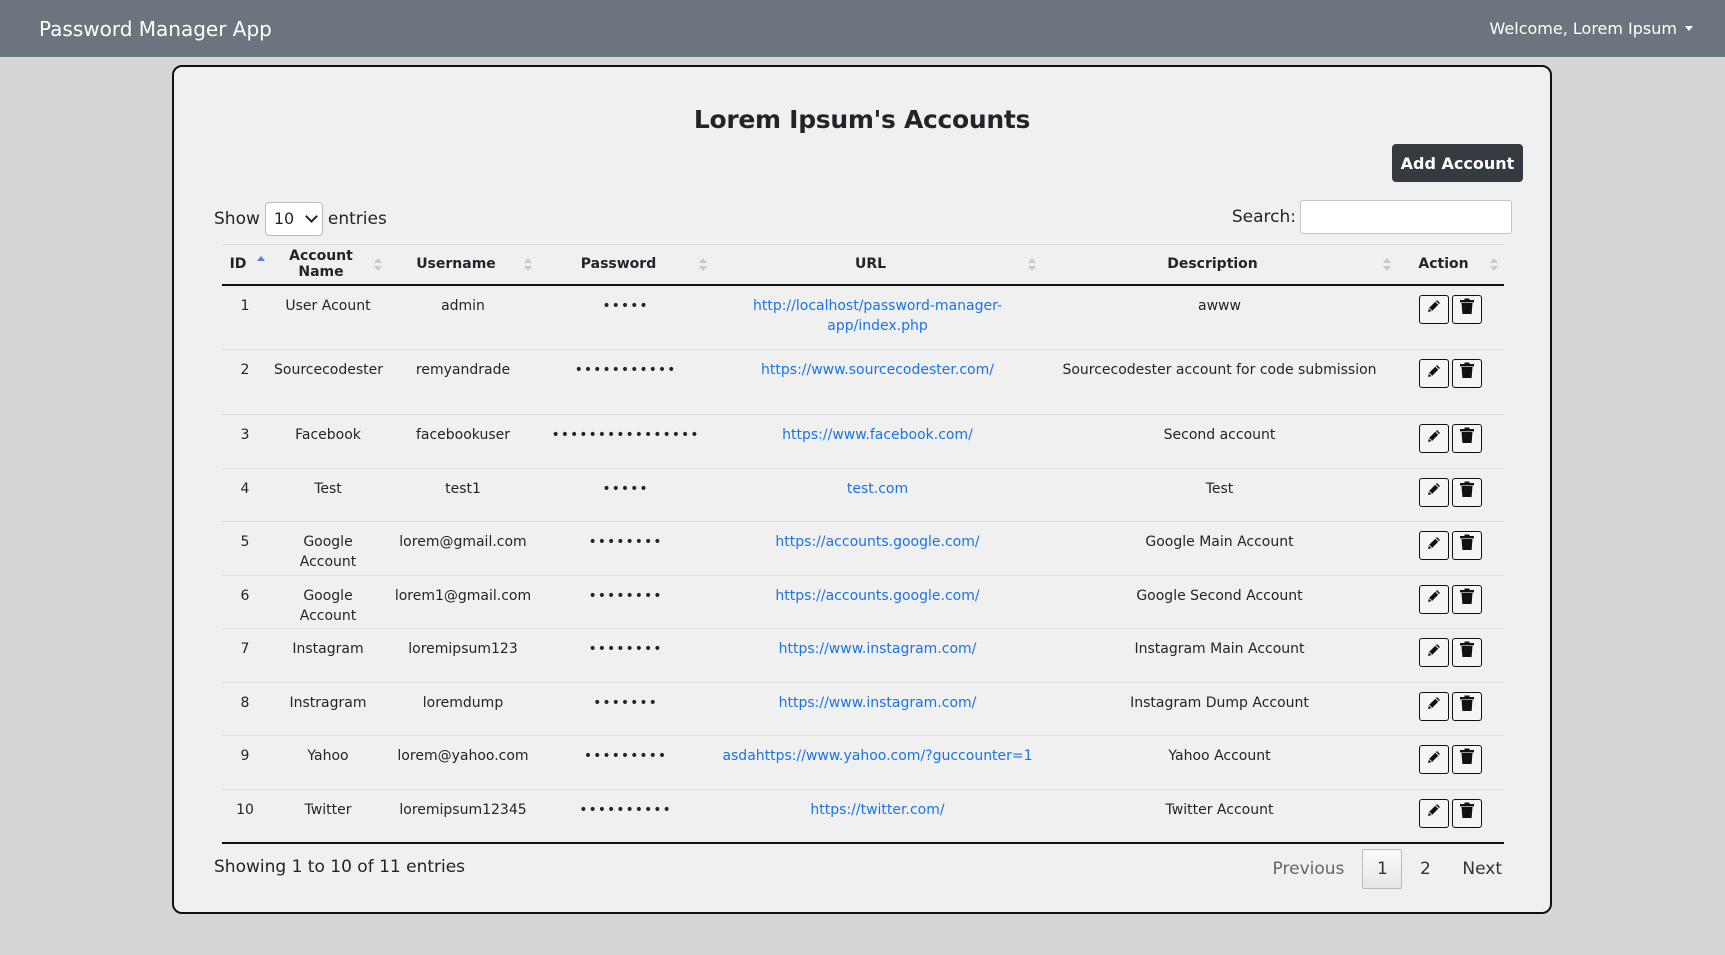  I want to click on cell-password: •••••••, so click(625, 709).